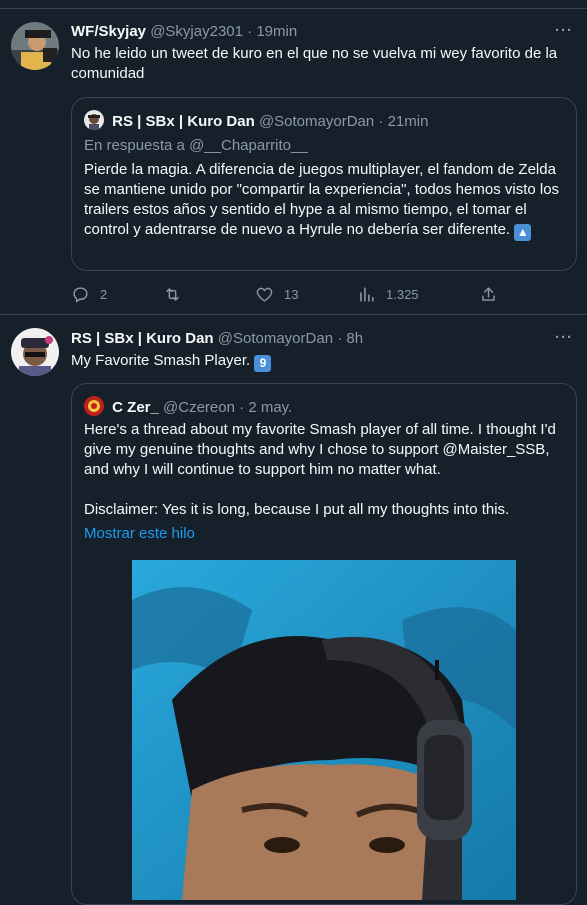  Describe the element at coordinates (275, 338) in the screenshot. I see `handle: @SotomayorDan` at that location.